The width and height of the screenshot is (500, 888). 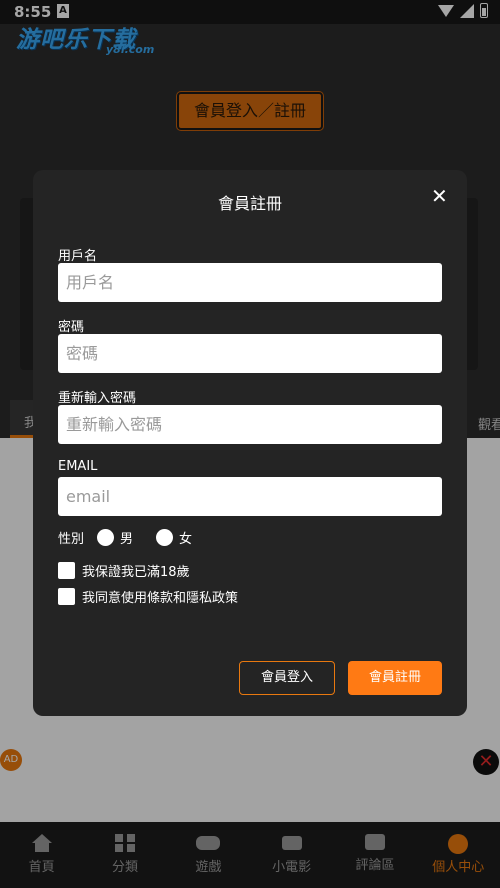 I want to click on gender-row: 性別 男 女, so click(x=125, y=537).